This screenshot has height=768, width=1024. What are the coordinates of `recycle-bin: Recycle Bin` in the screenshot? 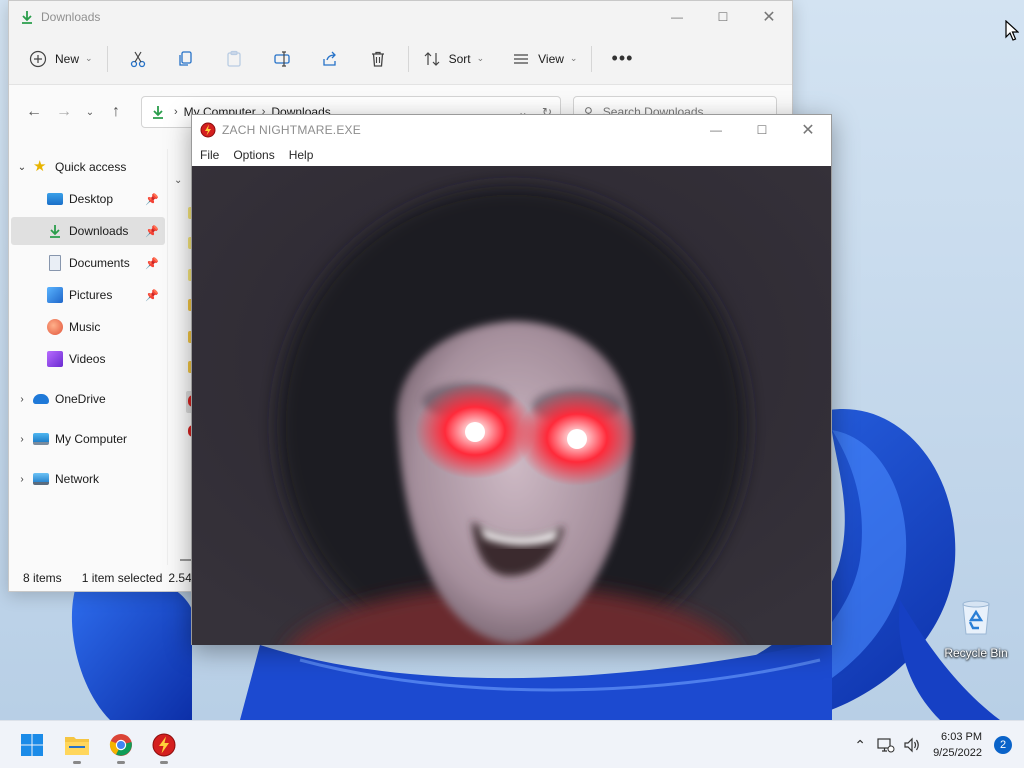 It's located at (976, 629).